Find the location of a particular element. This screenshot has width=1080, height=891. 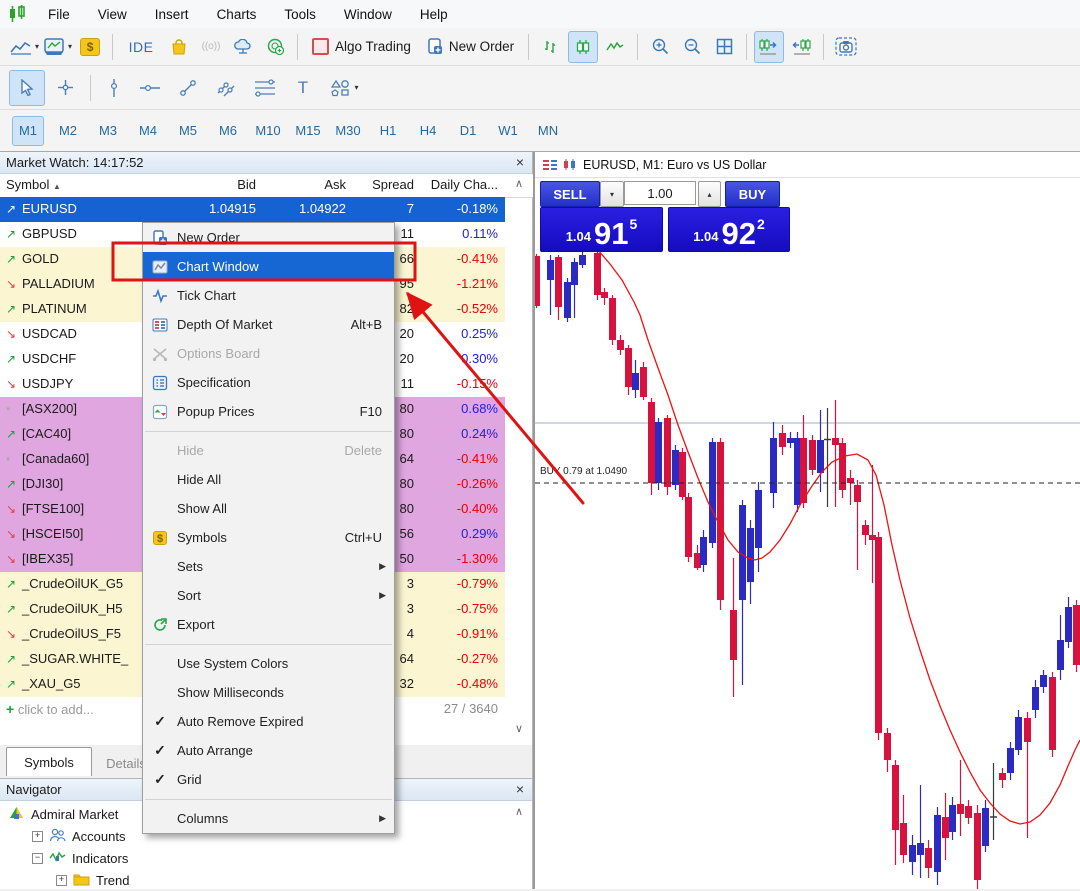

symbols-button: $ is located at coordinates (90, 47).